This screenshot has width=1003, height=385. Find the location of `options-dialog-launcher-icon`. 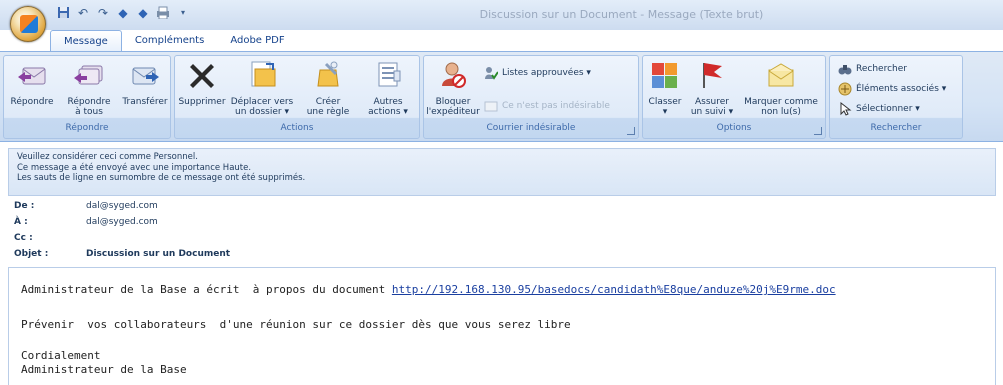

options-dialog-launcher-icon is located at coordinates (818, 131).